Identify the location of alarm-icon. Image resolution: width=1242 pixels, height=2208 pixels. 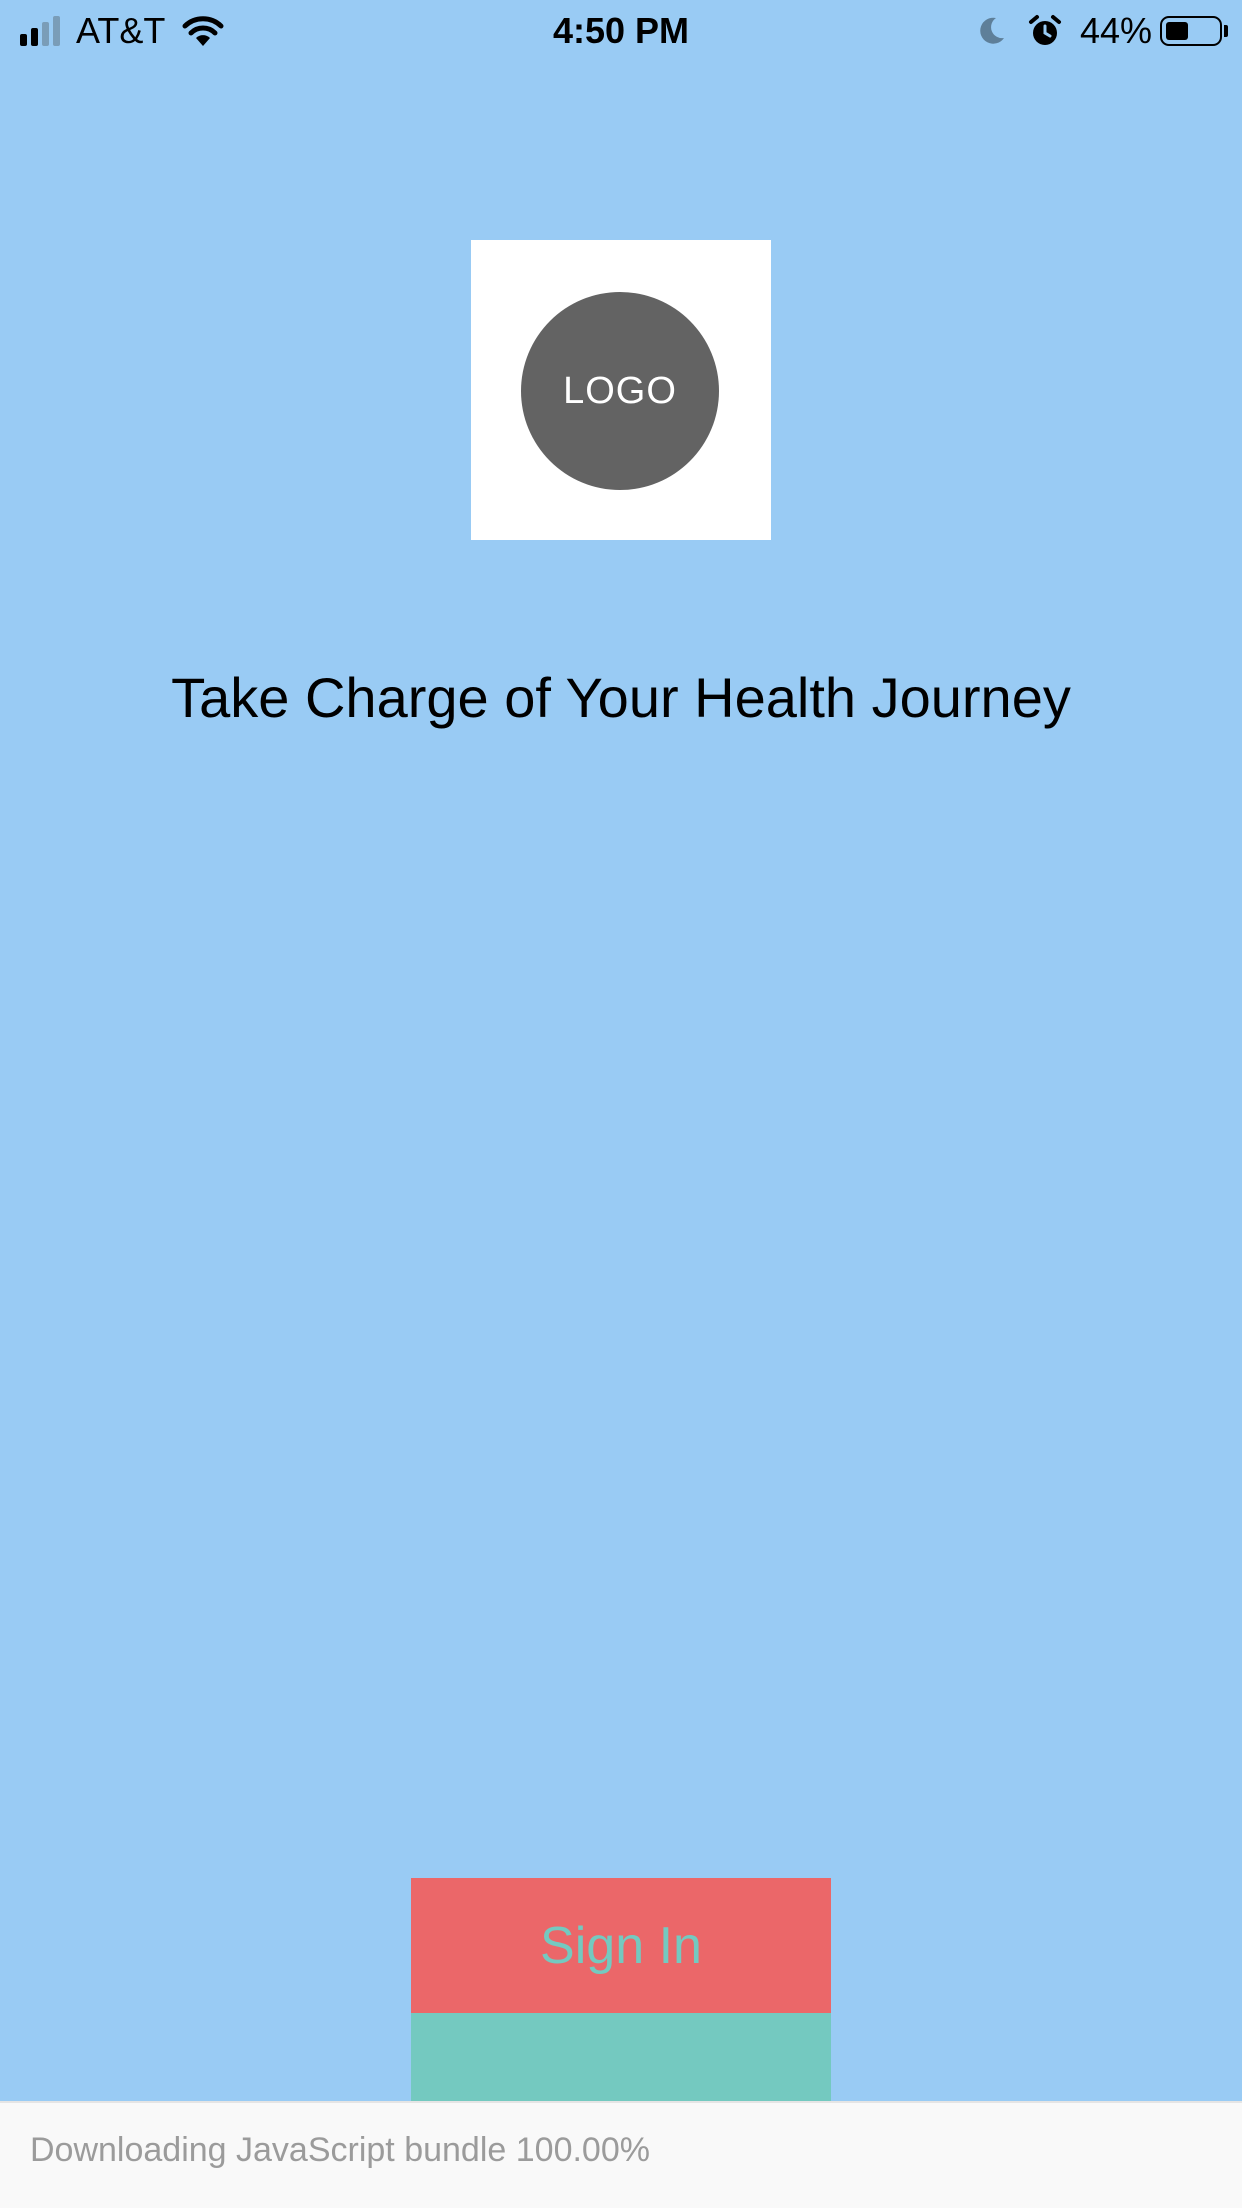
(1044, 30).